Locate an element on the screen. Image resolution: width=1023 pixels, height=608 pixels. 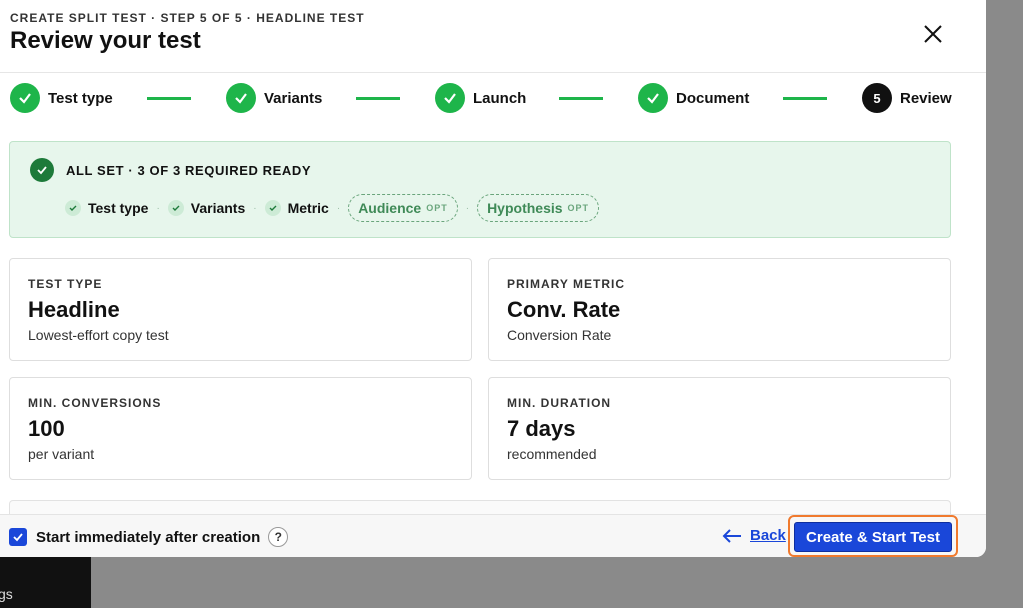
auto-start-checkbox is located at coordinates (18, 537).